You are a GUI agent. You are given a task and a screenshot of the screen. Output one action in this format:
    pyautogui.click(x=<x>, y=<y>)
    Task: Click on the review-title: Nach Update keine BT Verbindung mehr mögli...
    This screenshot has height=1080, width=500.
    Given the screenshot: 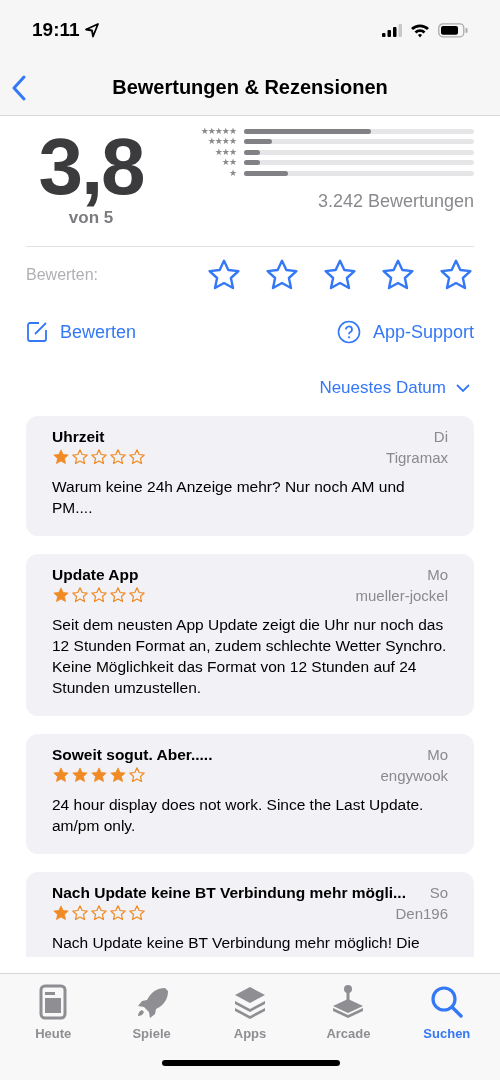 What is the action you would take?
    pyautogui.click(x=229, y=893)
    